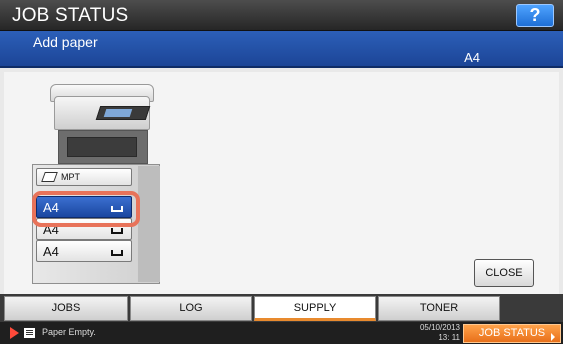  Describe the element at coordinates (86, 209) in the screenshot. I see `empty-drawer-highlight` at that location.